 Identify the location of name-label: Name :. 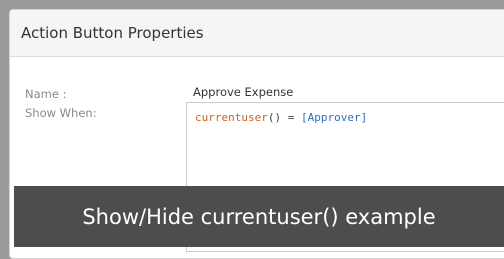
(46, 94).